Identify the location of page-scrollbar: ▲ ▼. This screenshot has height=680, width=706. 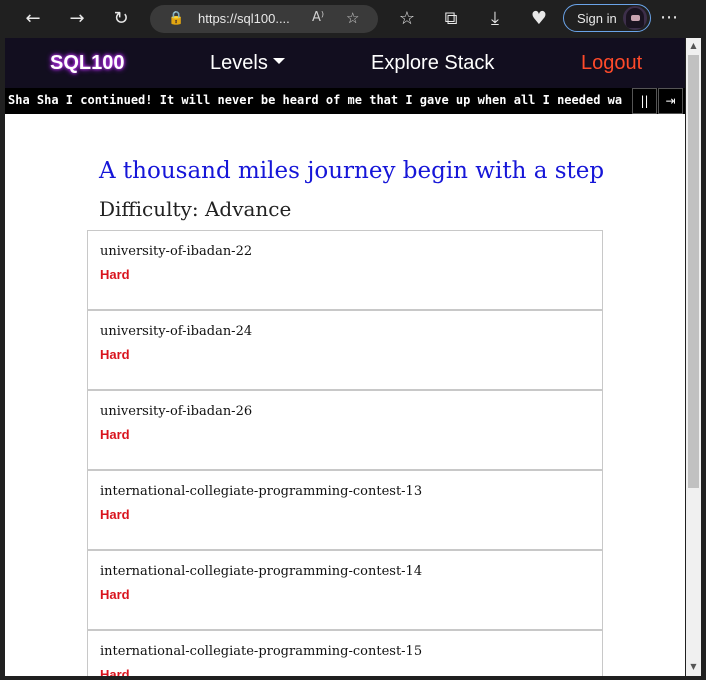
(693, 357).